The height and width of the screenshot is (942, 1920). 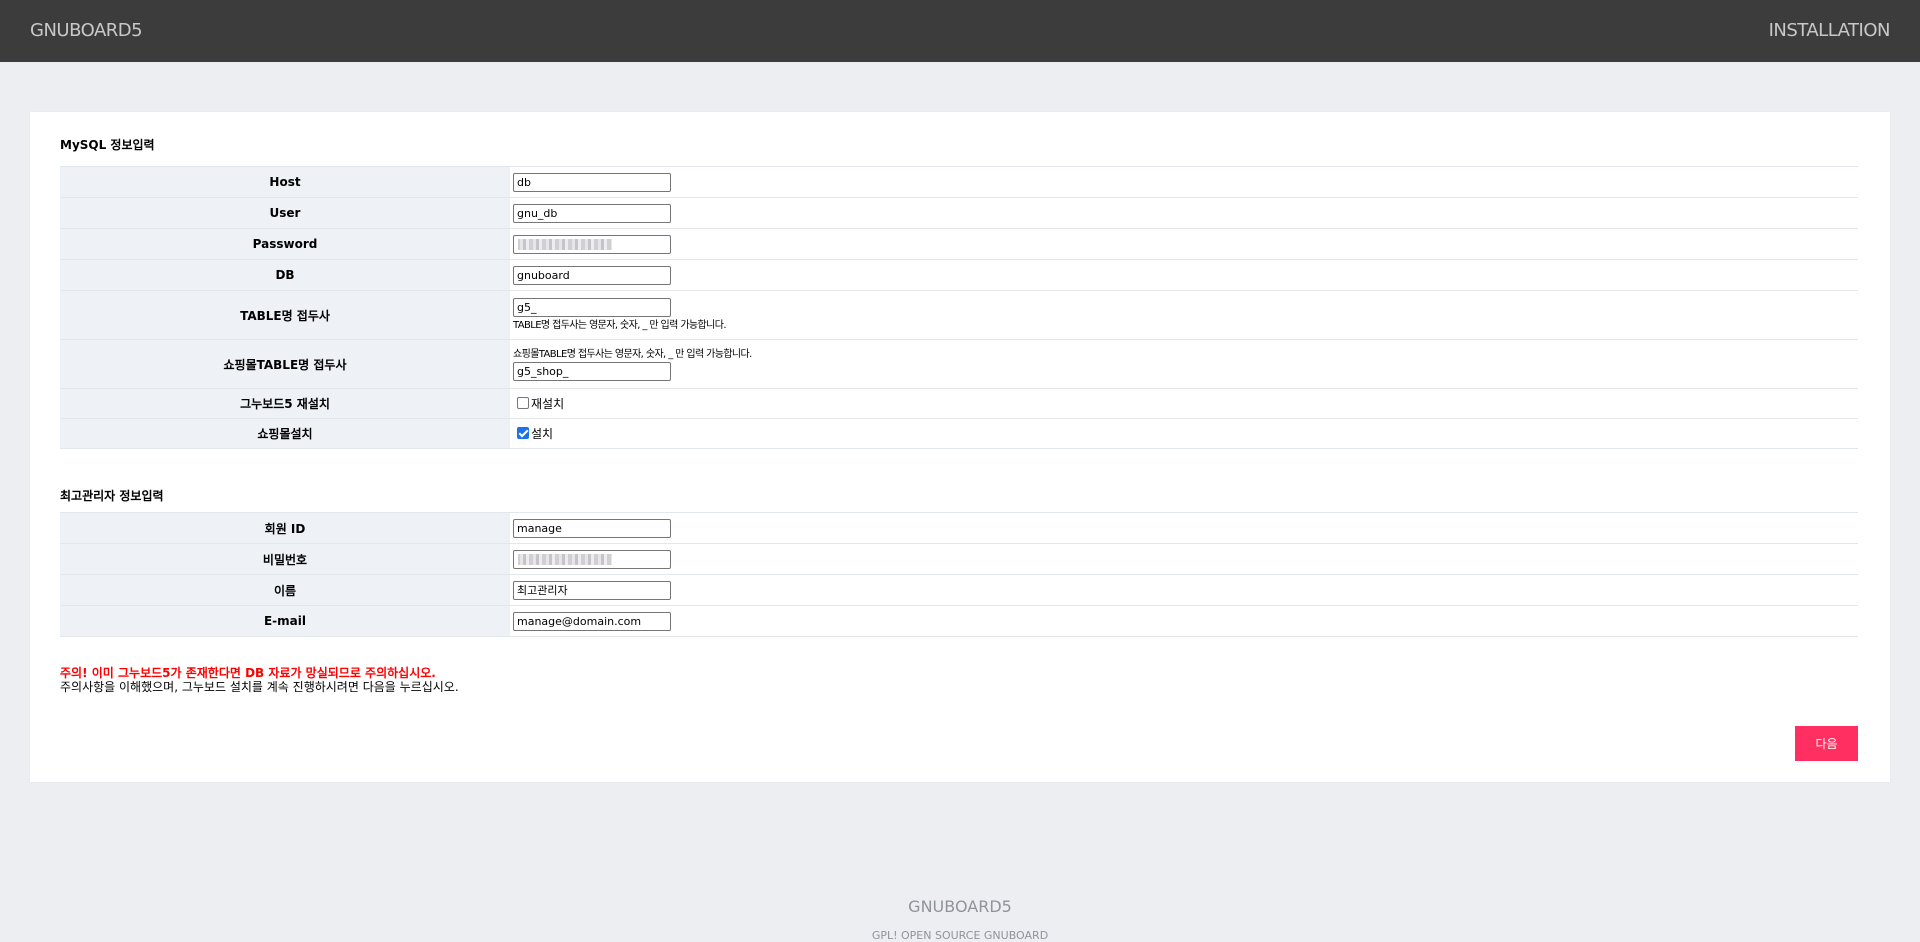 What do you see at coordinates (959, 275) in the screenshot?
I see `db-row: DB` at bounding box center [959, 275].